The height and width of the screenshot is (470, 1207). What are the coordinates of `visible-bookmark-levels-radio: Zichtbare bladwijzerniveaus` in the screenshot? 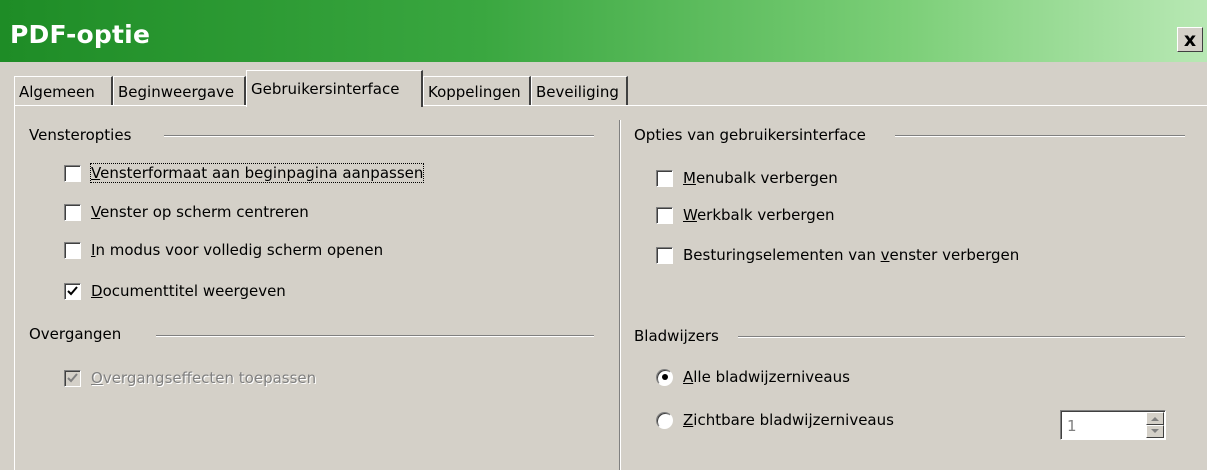 It's located at (775, 420).